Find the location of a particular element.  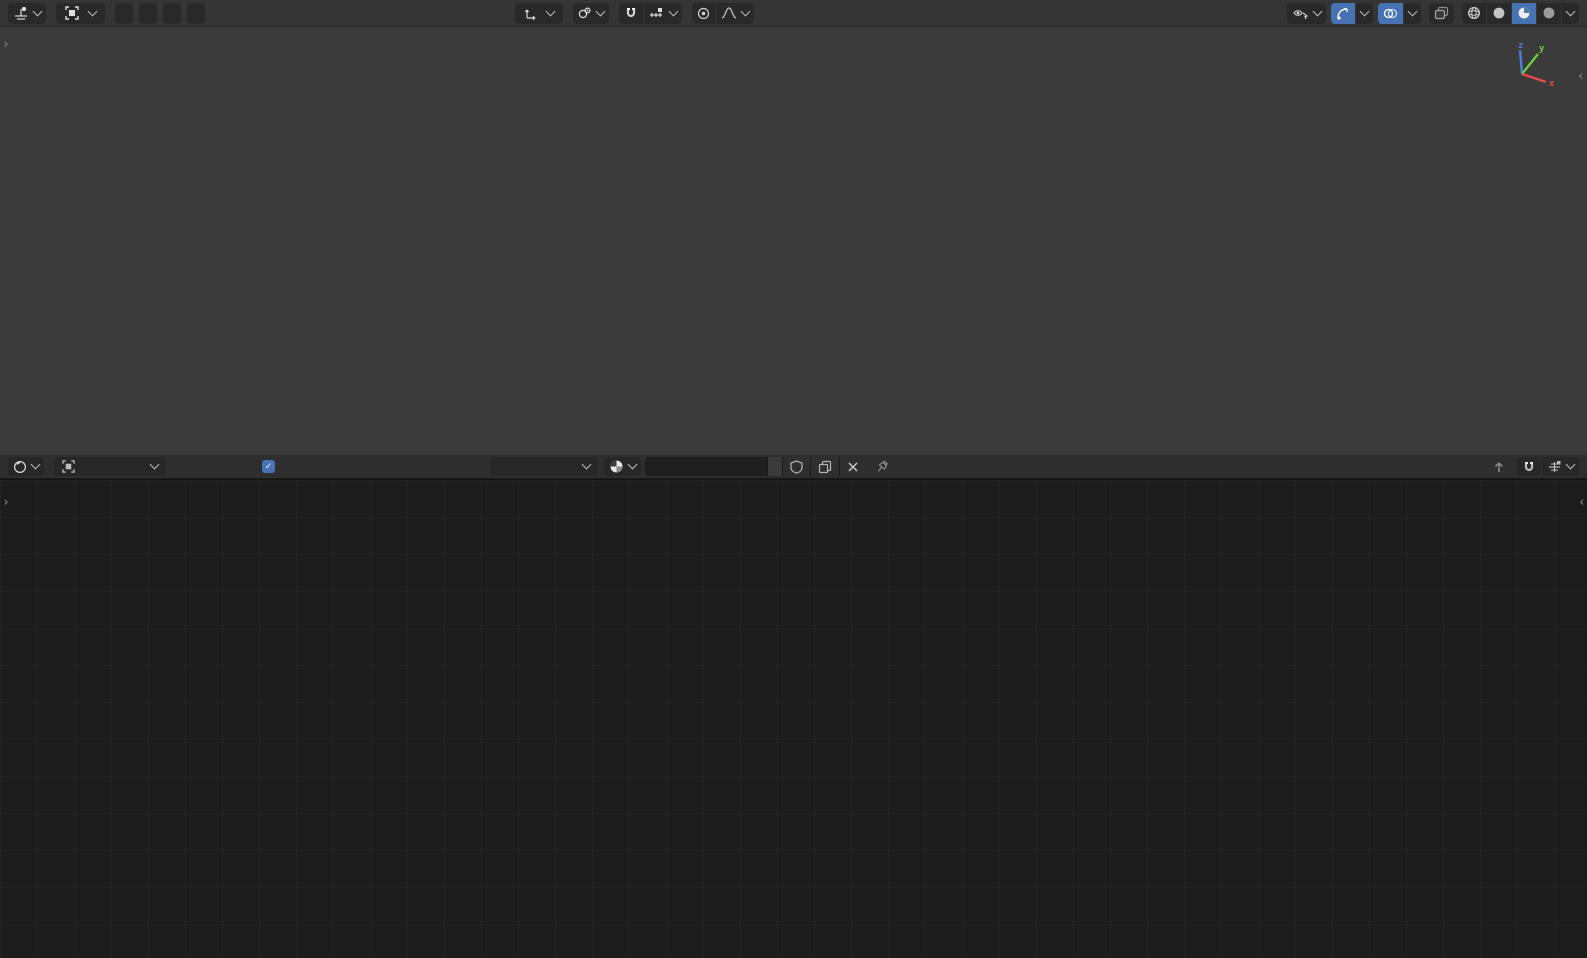

region-toggle-arrow-right: ‹ is located at coordinates (1582, 502).